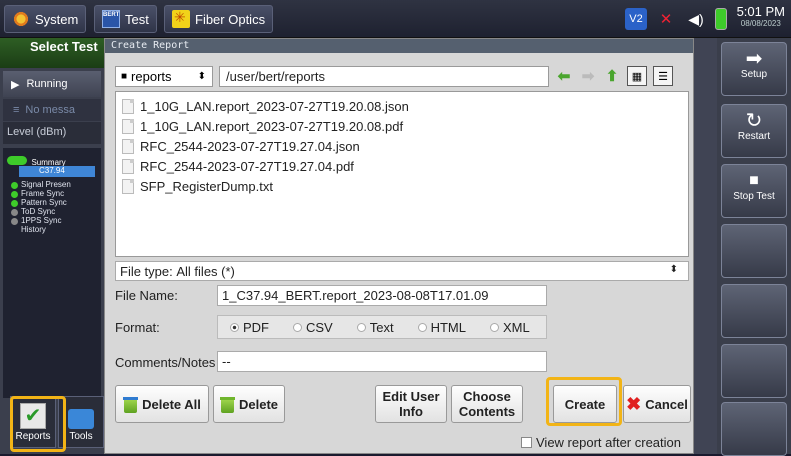 This screenshot has width=791, height=456. What do you see at coordinates (52, 110) in the screenshot?
I see `messages-row: ≡ No messa` at bounding box center [52, 110].